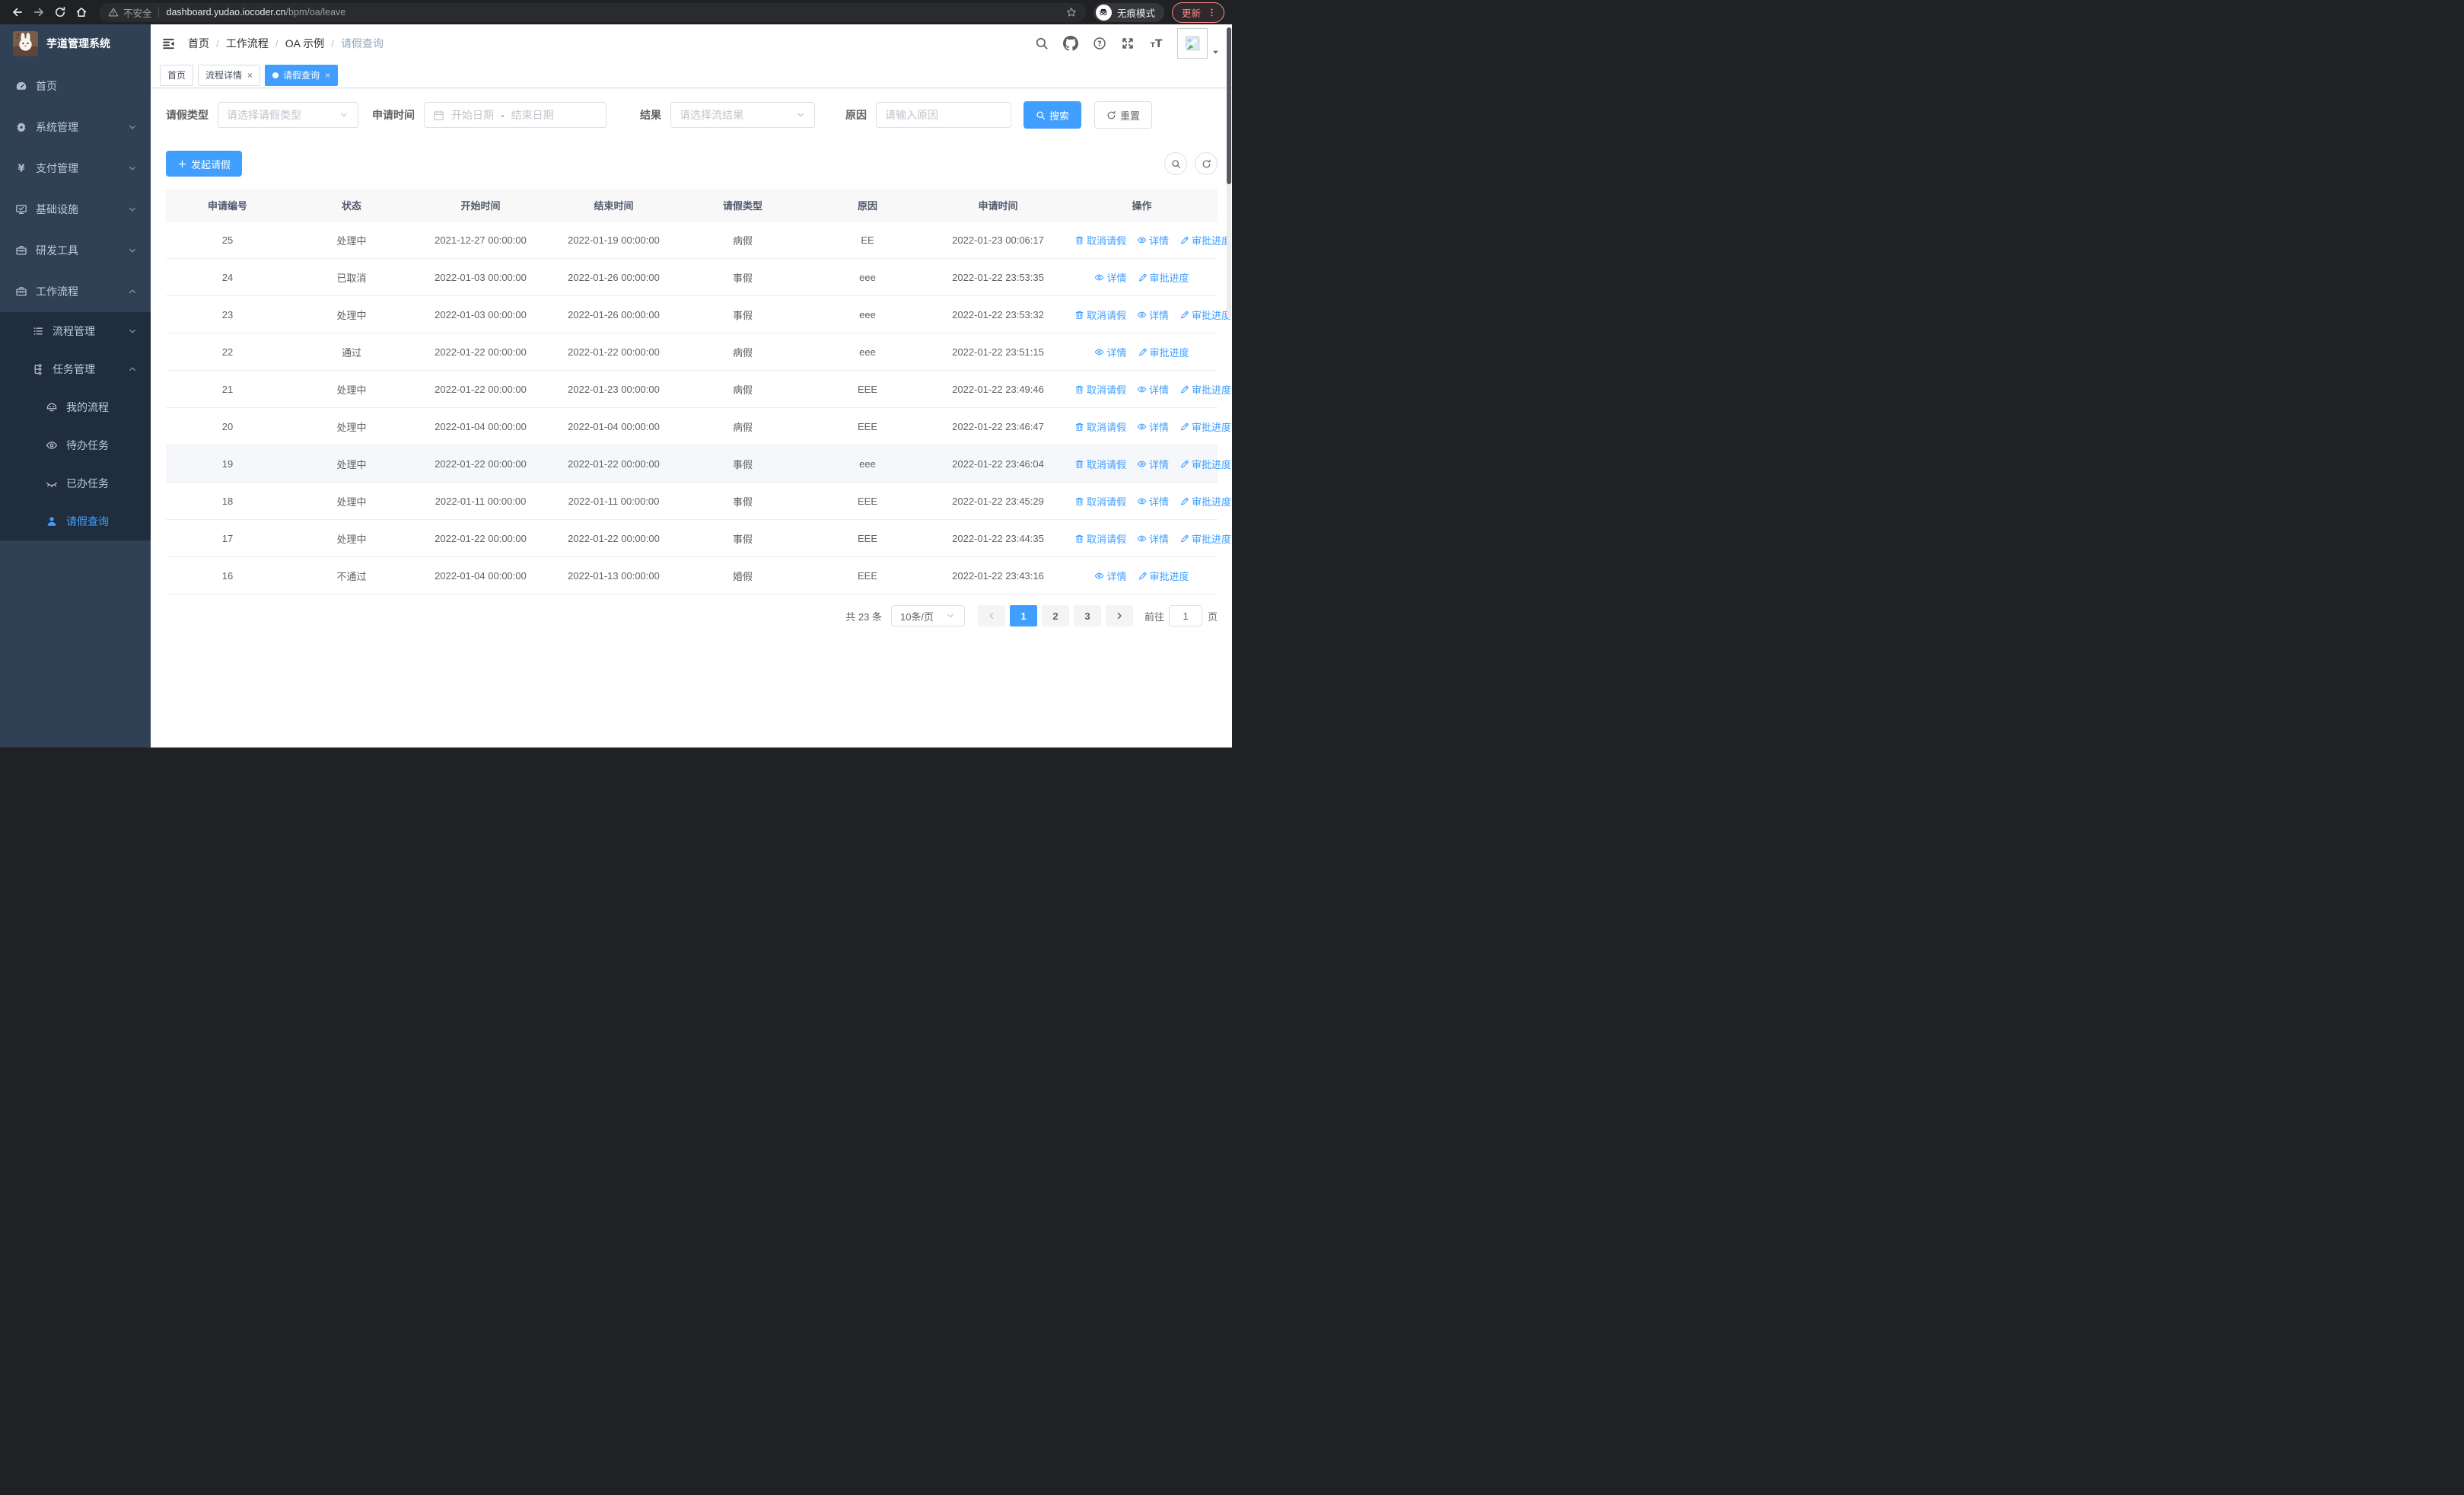 Image resolution: width=2464 pixels, height=1495 pixels. What do you see at coordinates (1185, 615) in the screenshot?
I see `goto-page-input` at bounding box center [1185, 615].